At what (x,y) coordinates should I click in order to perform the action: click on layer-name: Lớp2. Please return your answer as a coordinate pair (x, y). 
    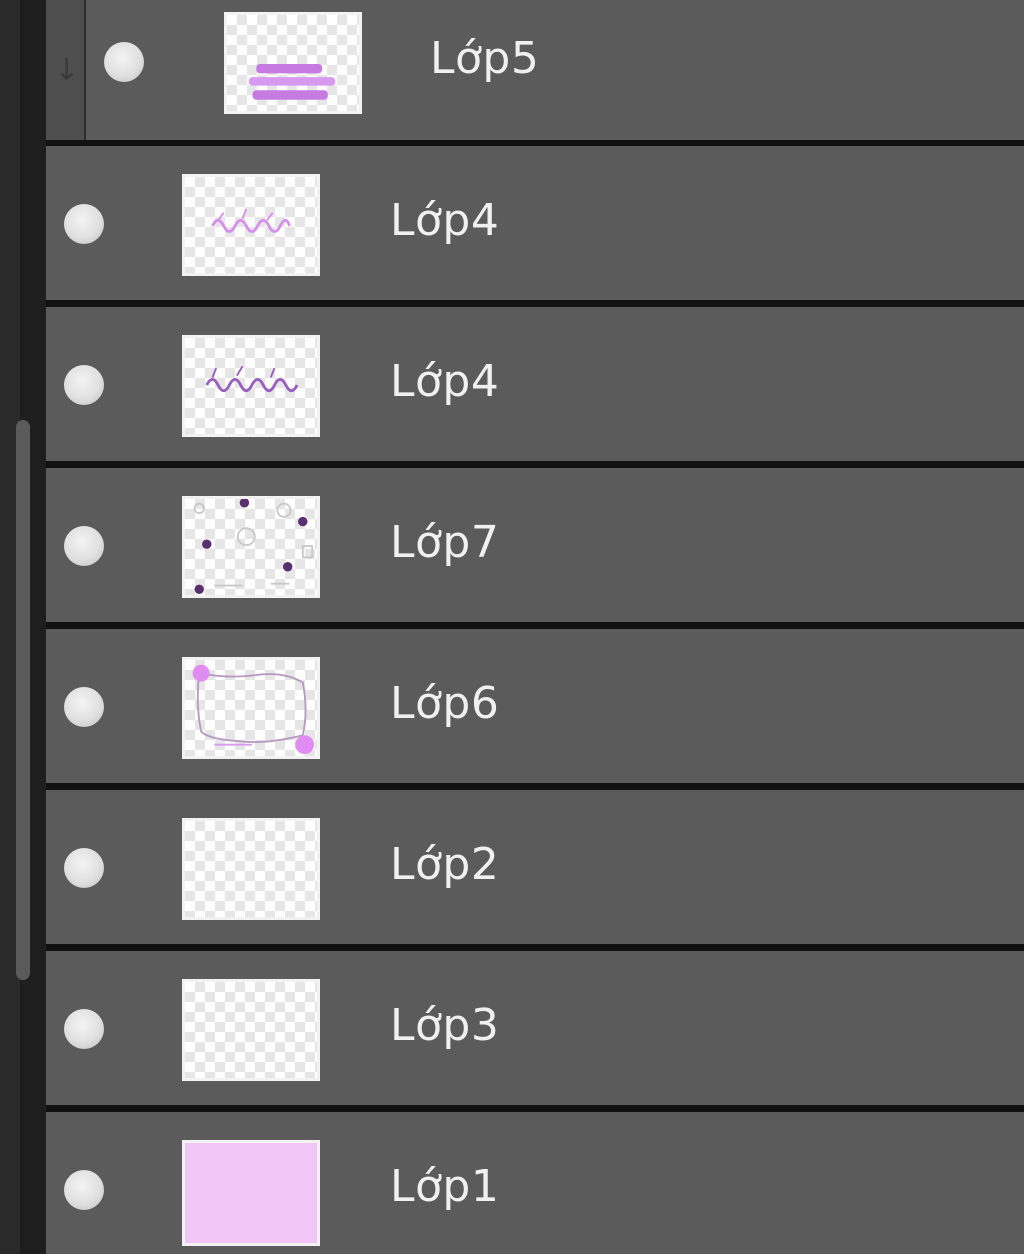
    Looking at the image, I should click on (445, 864).